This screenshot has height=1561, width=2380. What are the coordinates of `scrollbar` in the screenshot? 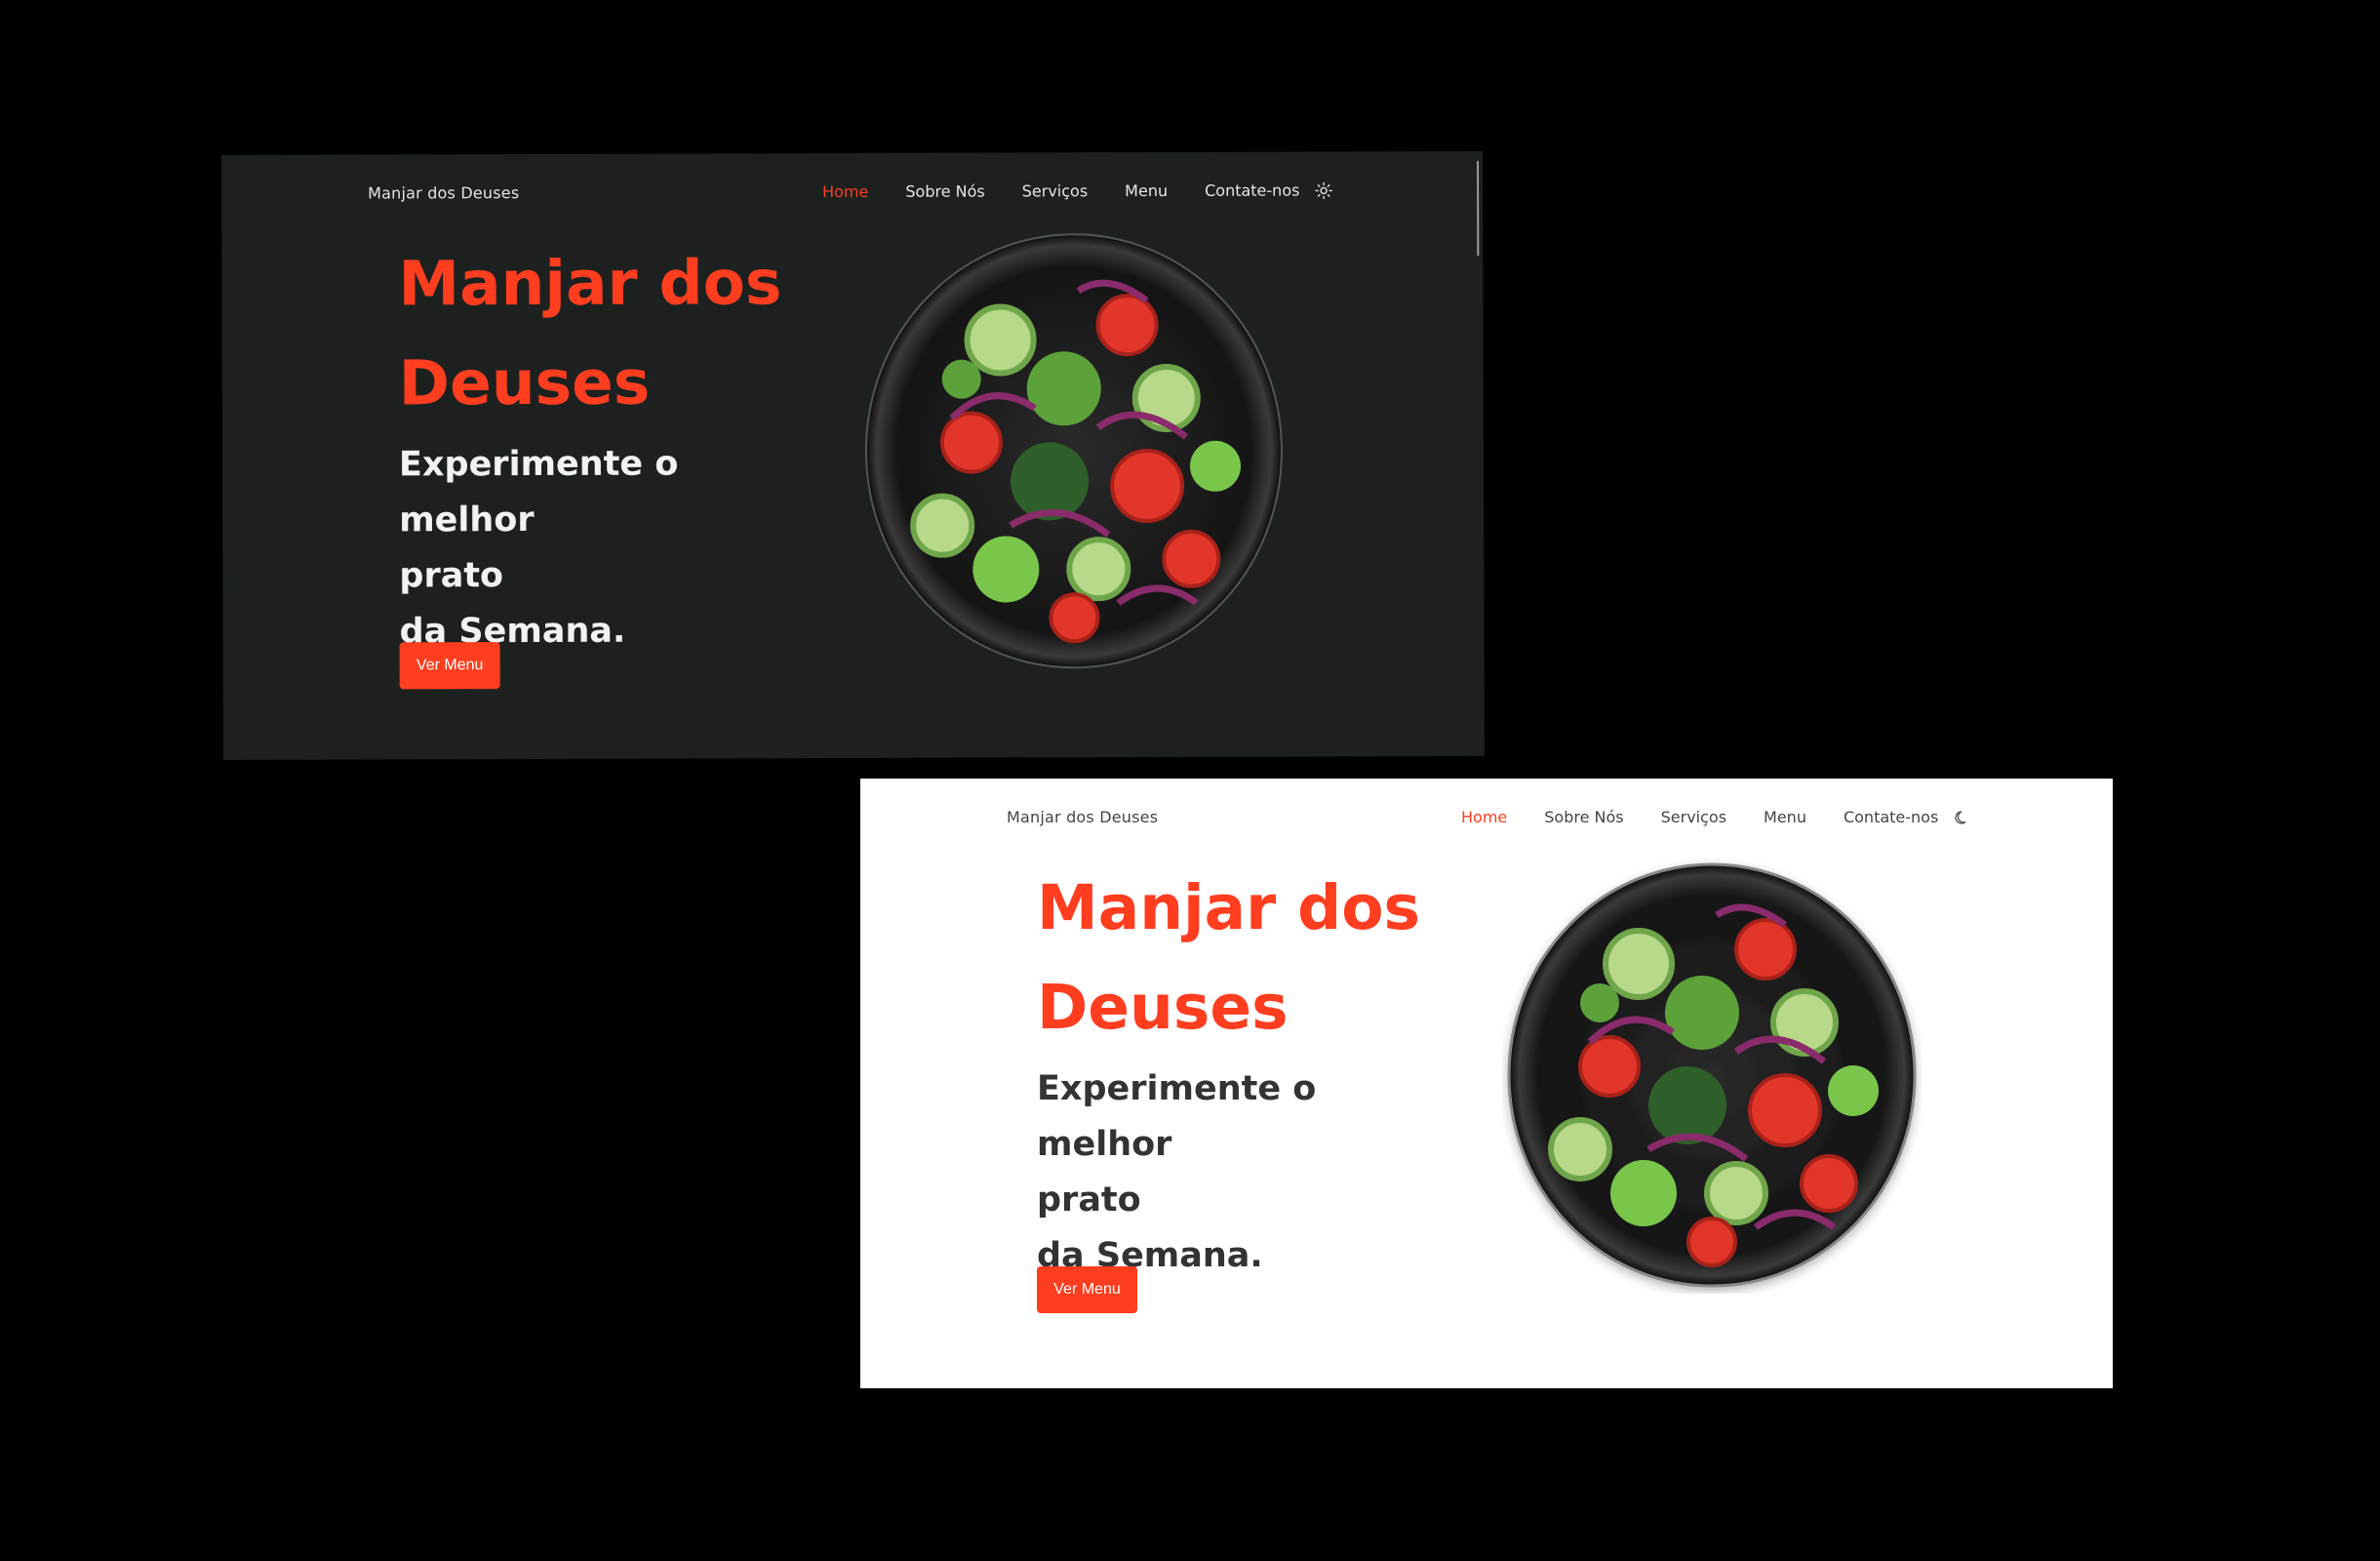 It's located at (1478, 208).